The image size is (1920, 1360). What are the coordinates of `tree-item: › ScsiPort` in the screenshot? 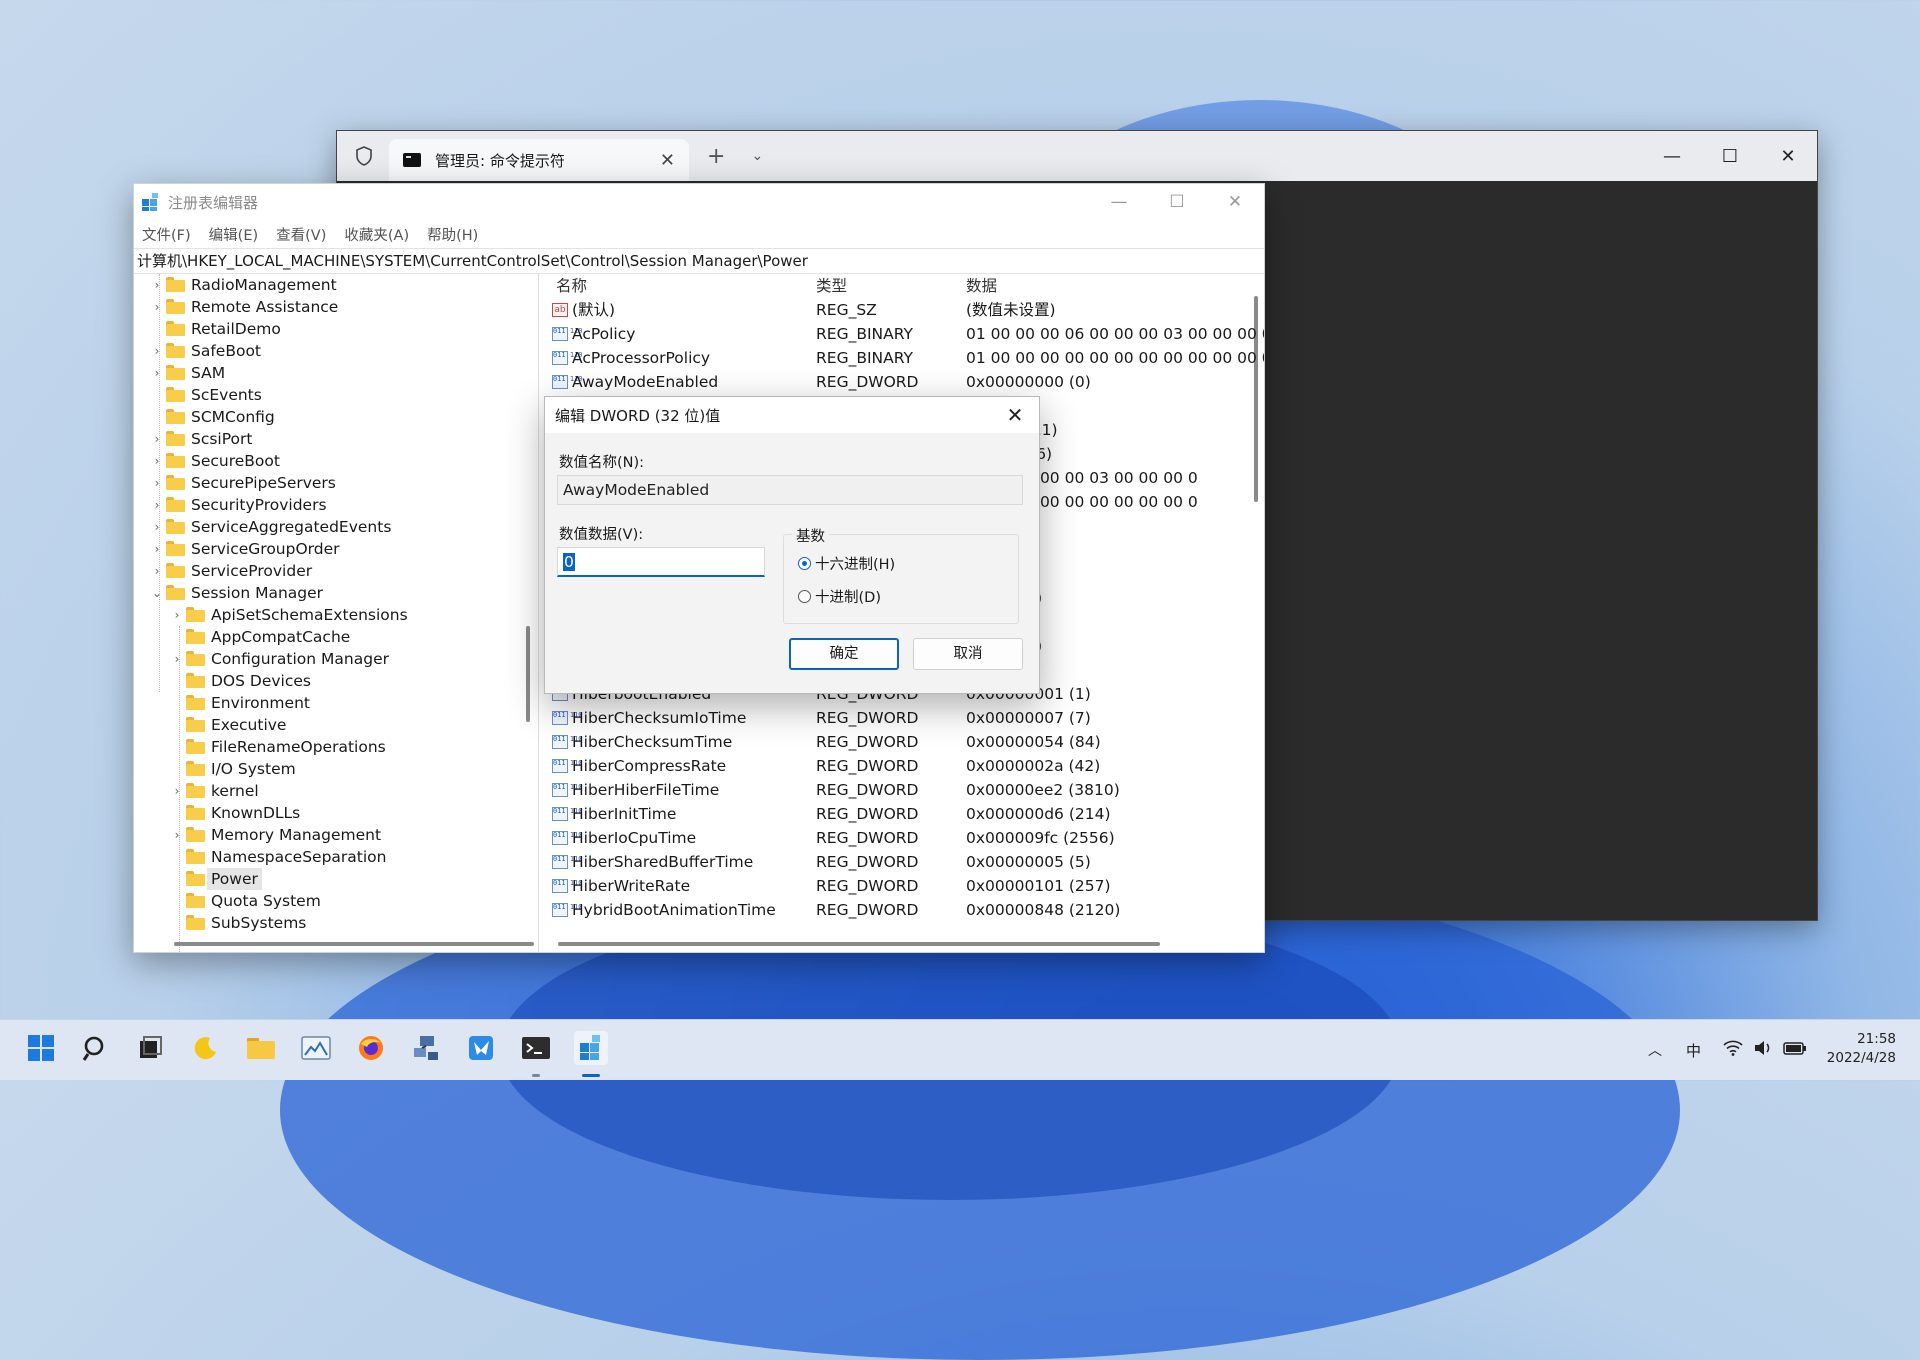 It's located at (336, 439).